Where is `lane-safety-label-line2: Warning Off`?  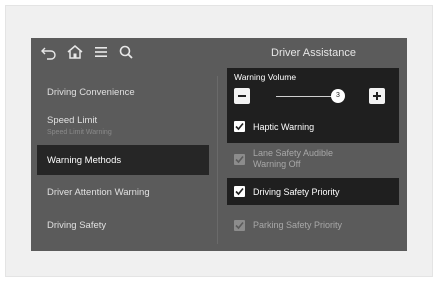 lane-safety-label-line2: Warning Off is located at coordinates (277, 164).